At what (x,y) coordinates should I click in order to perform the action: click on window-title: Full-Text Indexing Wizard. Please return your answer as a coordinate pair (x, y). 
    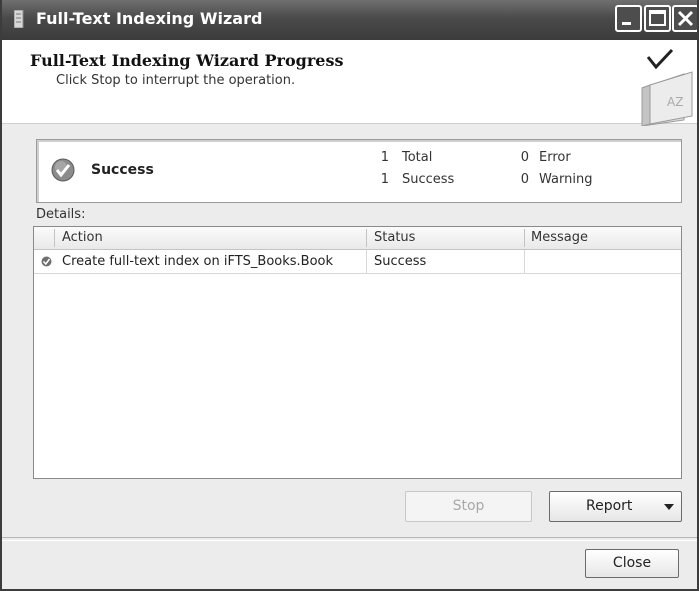
    Looking at the image, I should click on (149, 18).